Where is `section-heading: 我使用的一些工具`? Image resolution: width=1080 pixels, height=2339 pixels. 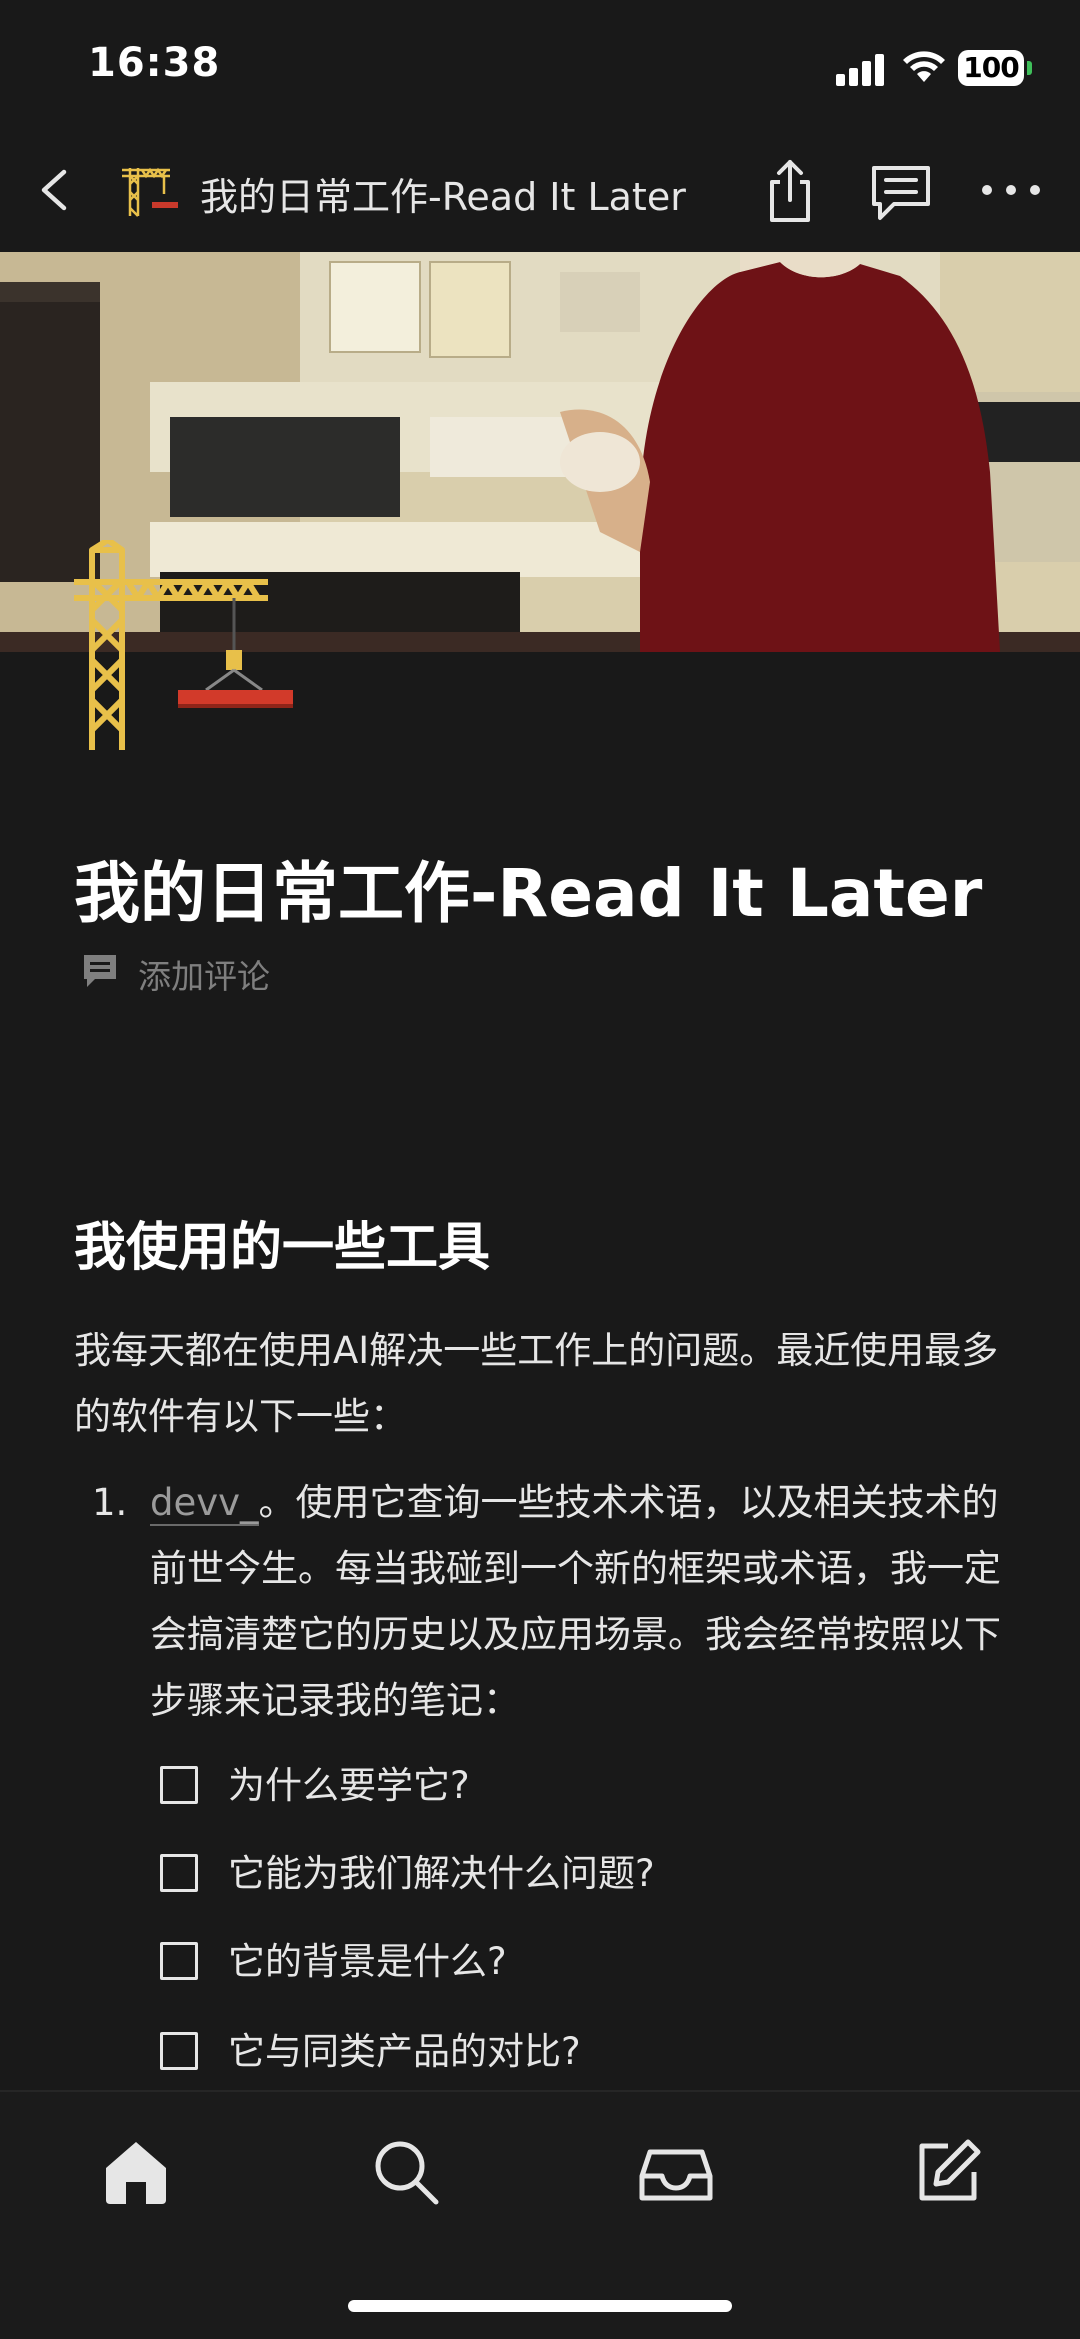 section-heading: 我使用的一些工具 is located at coordinates (282, 1248).